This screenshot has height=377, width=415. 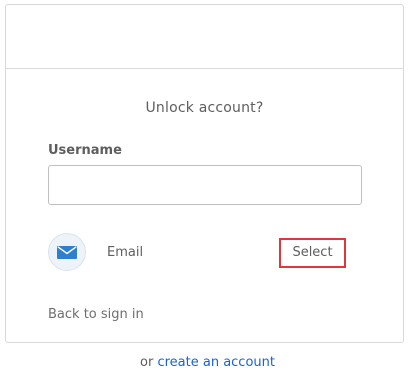 I want to click on username-input, so click(x=205, y=185).